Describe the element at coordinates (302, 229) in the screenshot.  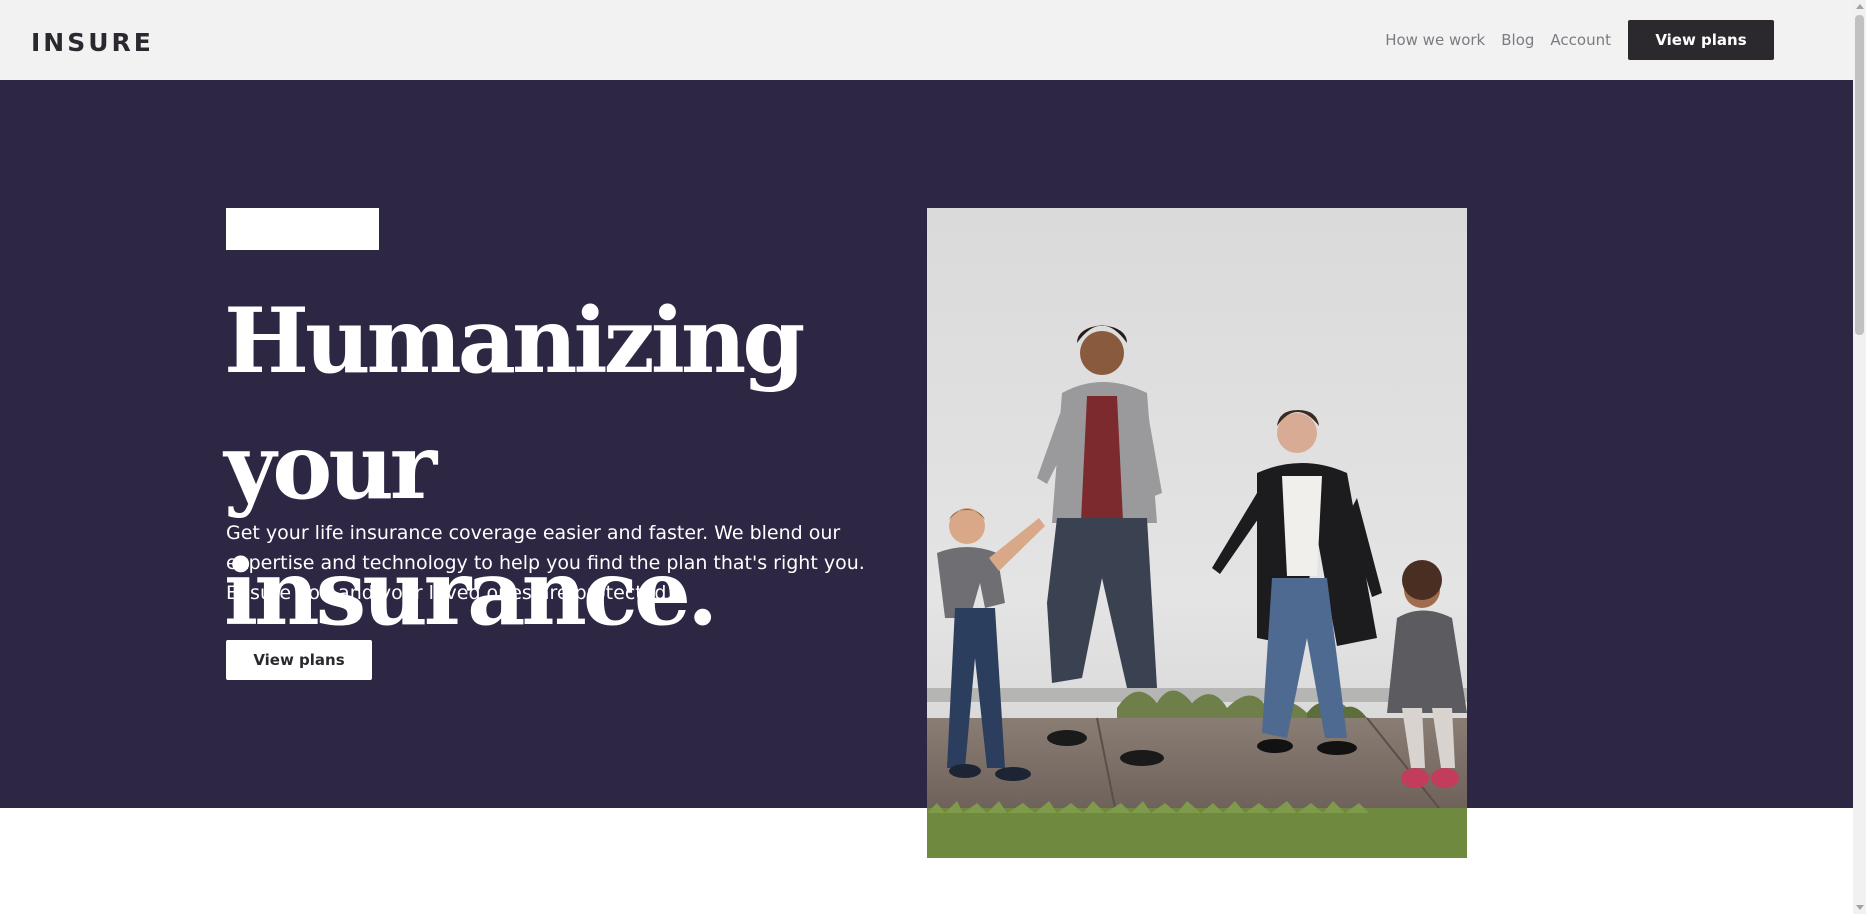
I see `hero-decorative-bar` at that location.